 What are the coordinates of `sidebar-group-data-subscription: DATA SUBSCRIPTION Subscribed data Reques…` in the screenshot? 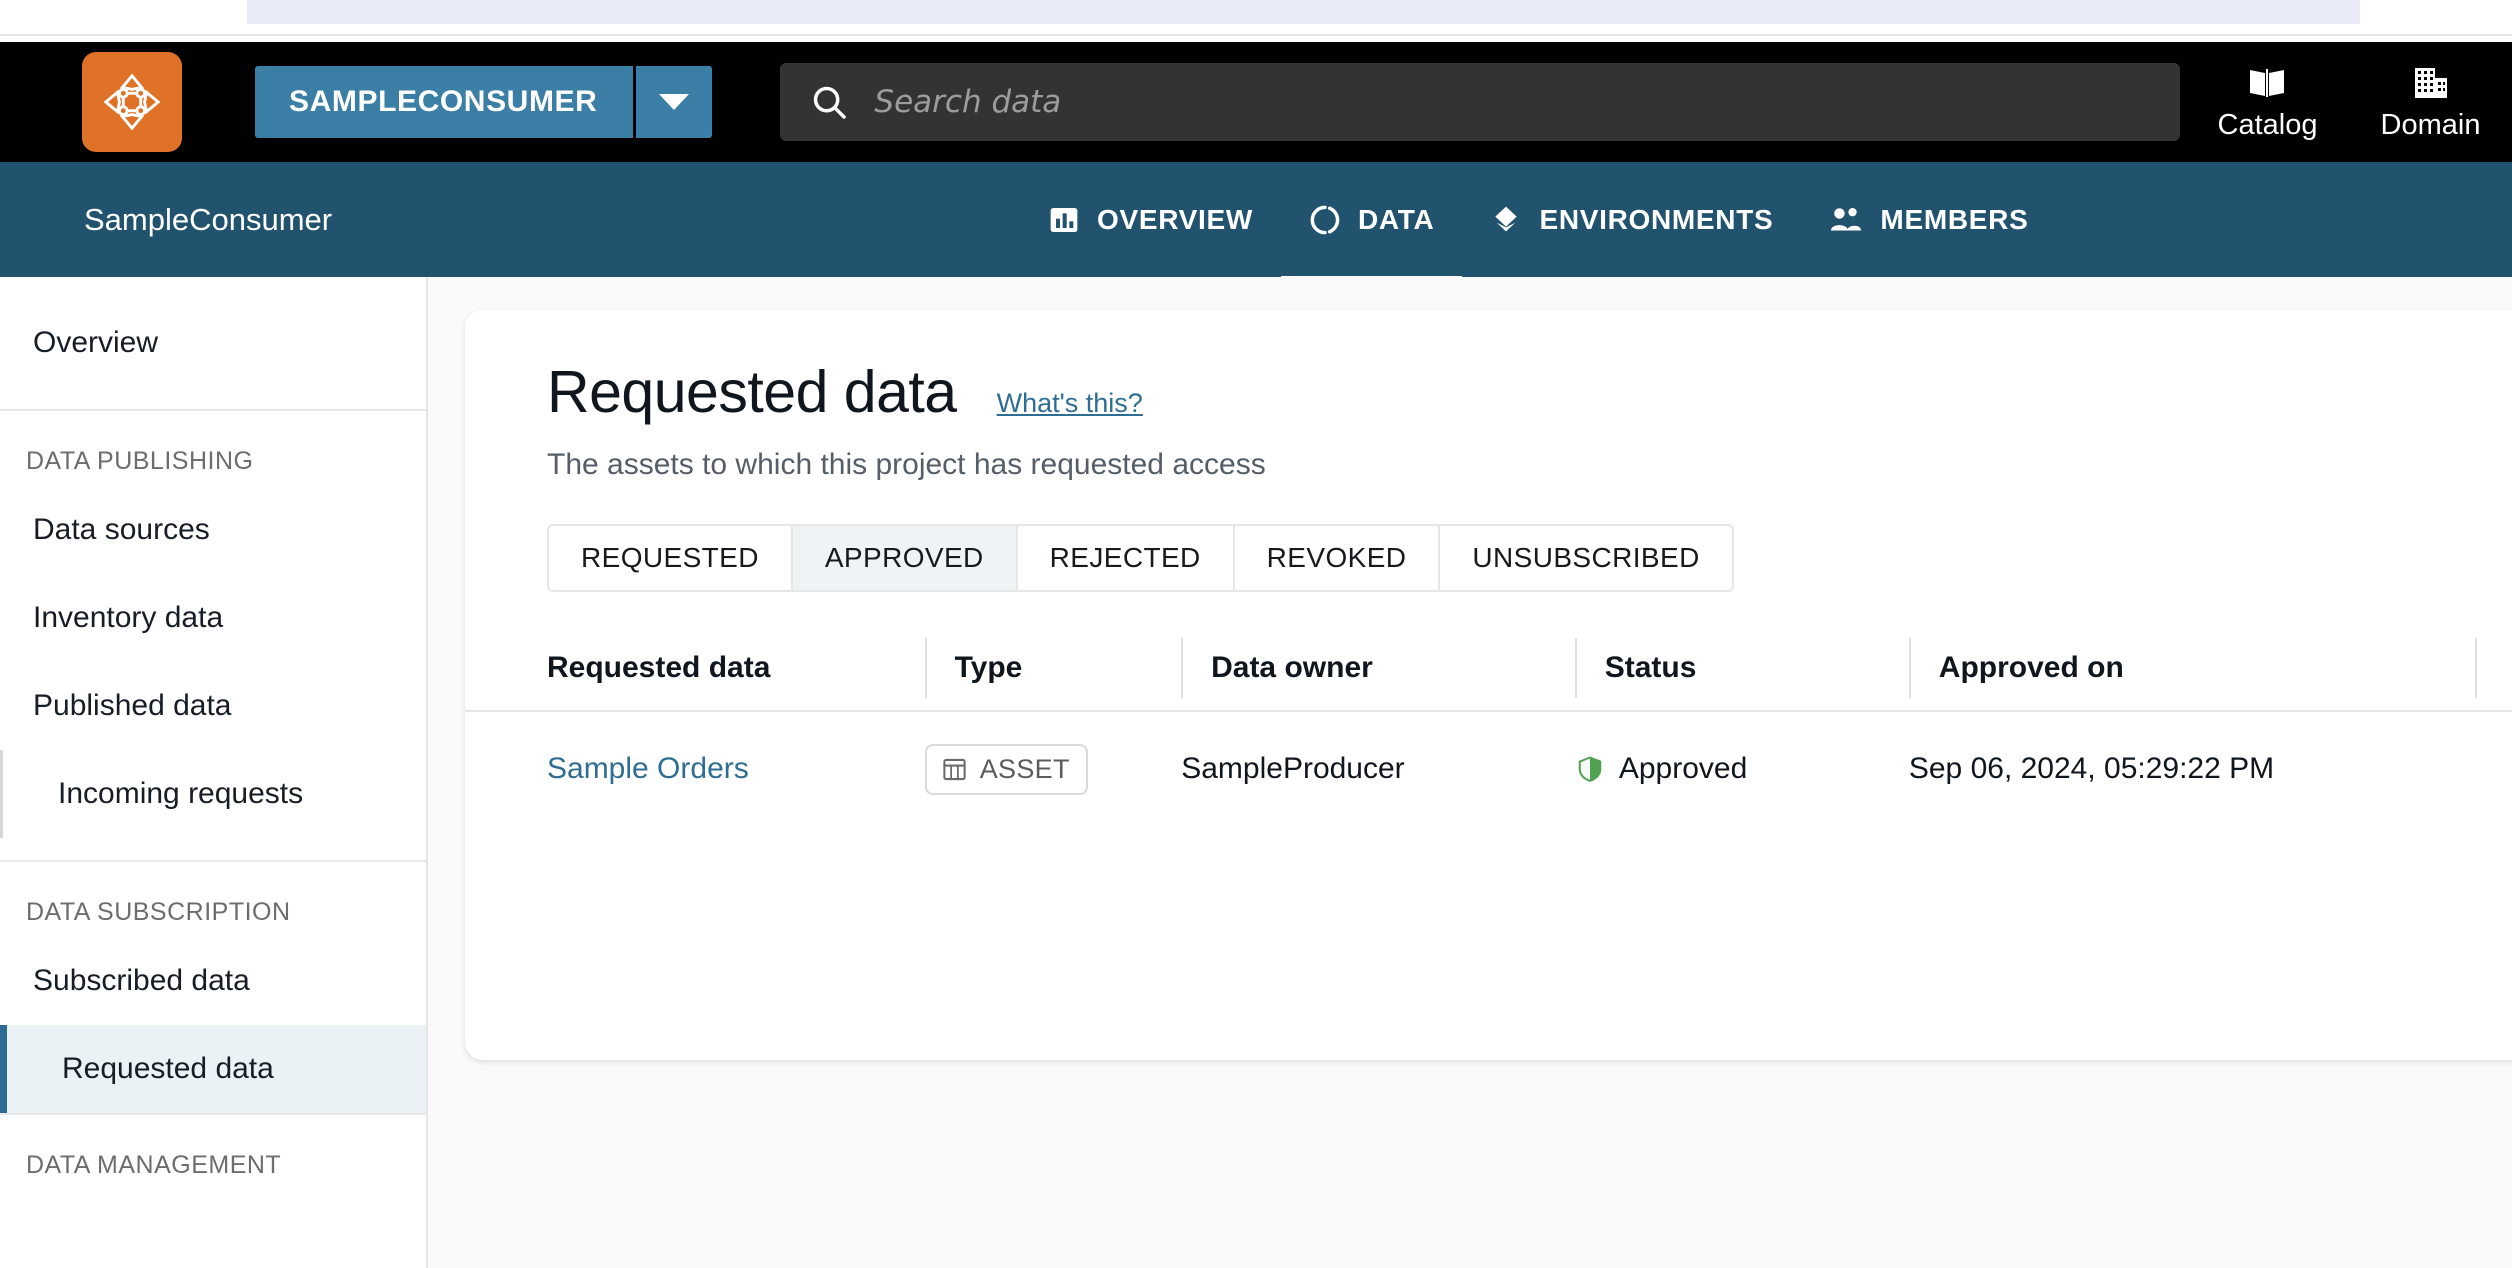 It's located at (213, 988).